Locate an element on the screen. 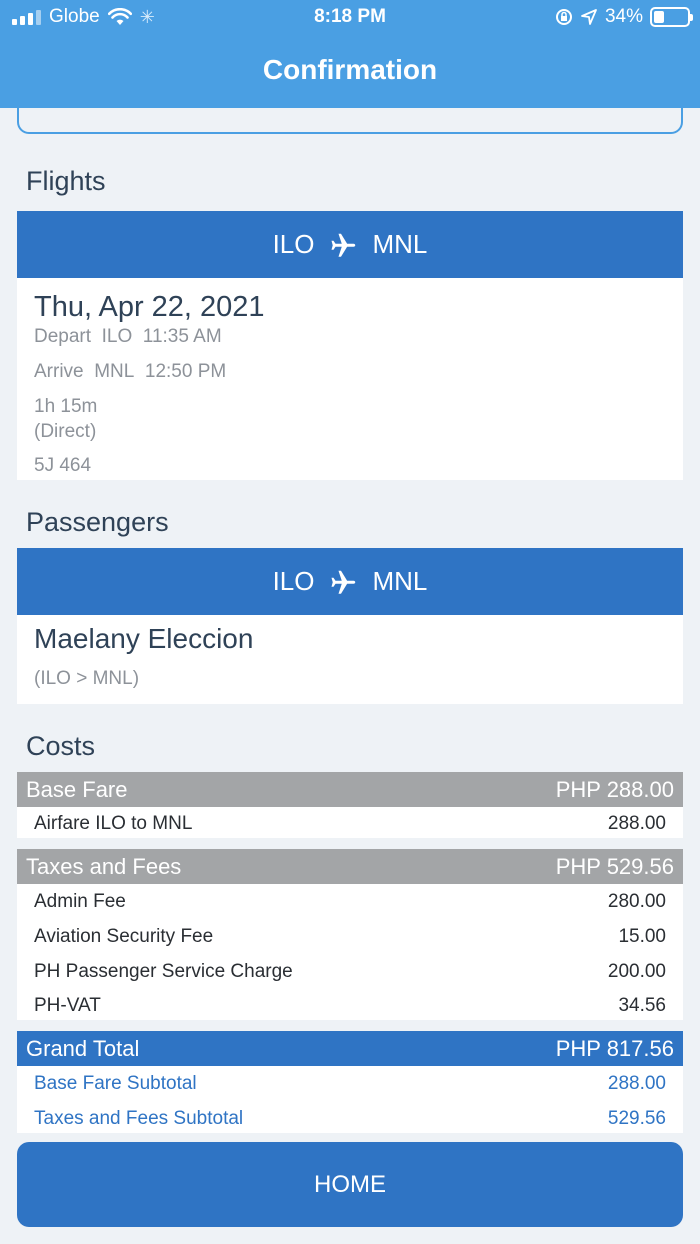 The width and height of the screenshot is (700, 1244). arrive-info: Arrive MNL 12:50 PM is located at coordinates (130, 371).